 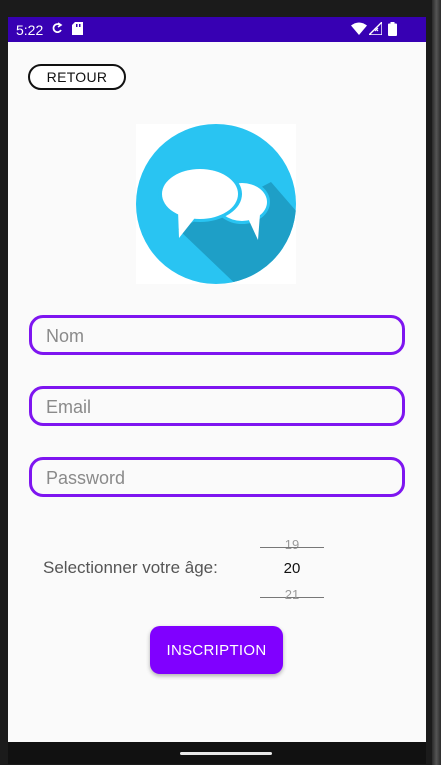 I want to click on password-input, so click(x=216, y=478).